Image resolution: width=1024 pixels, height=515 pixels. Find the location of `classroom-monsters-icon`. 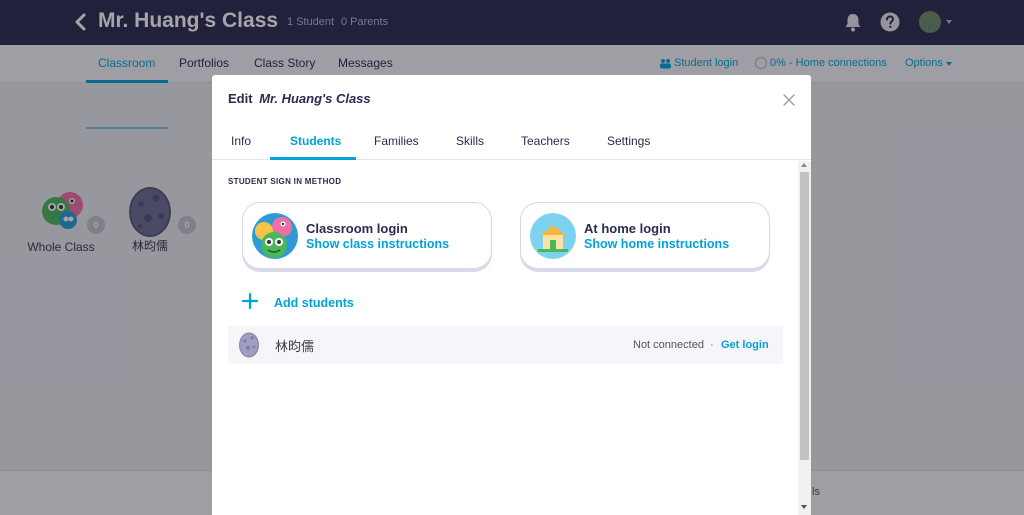

classroom-monsters-icon is located at coordinates (275, 236).